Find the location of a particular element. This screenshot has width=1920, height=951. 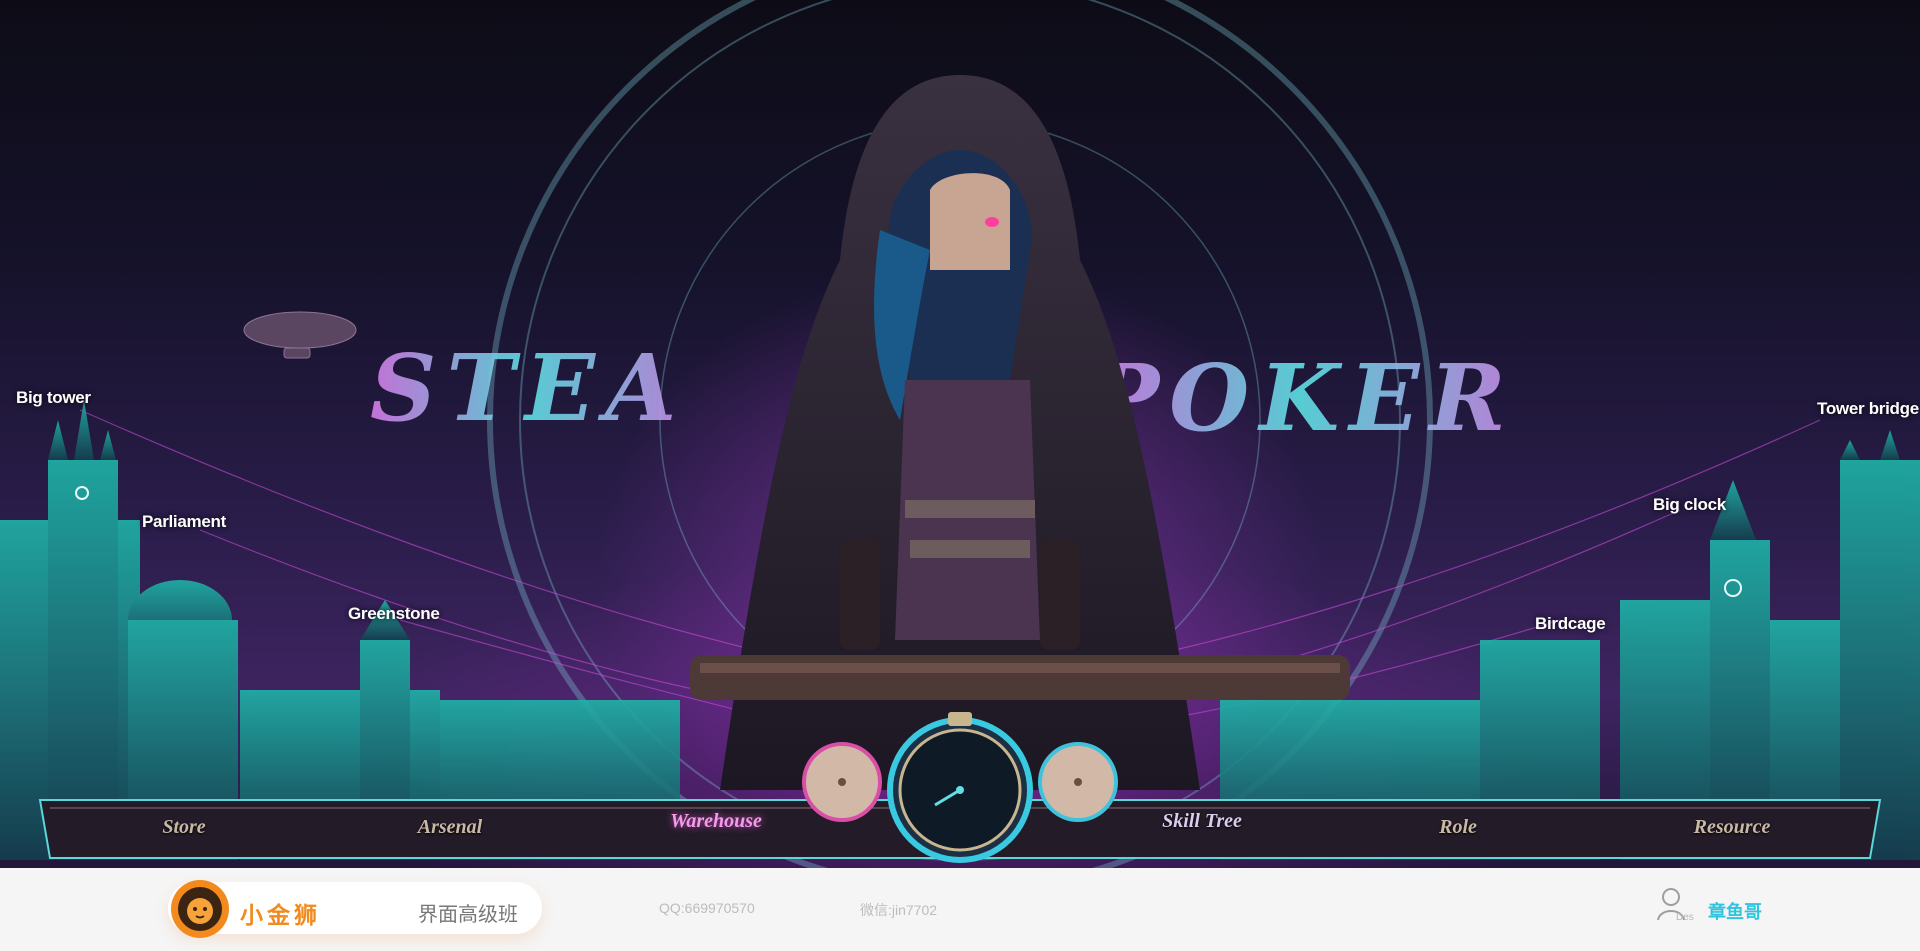

brand-badge: 小金狮 界面高级班 is located at coordinates (355, 909).